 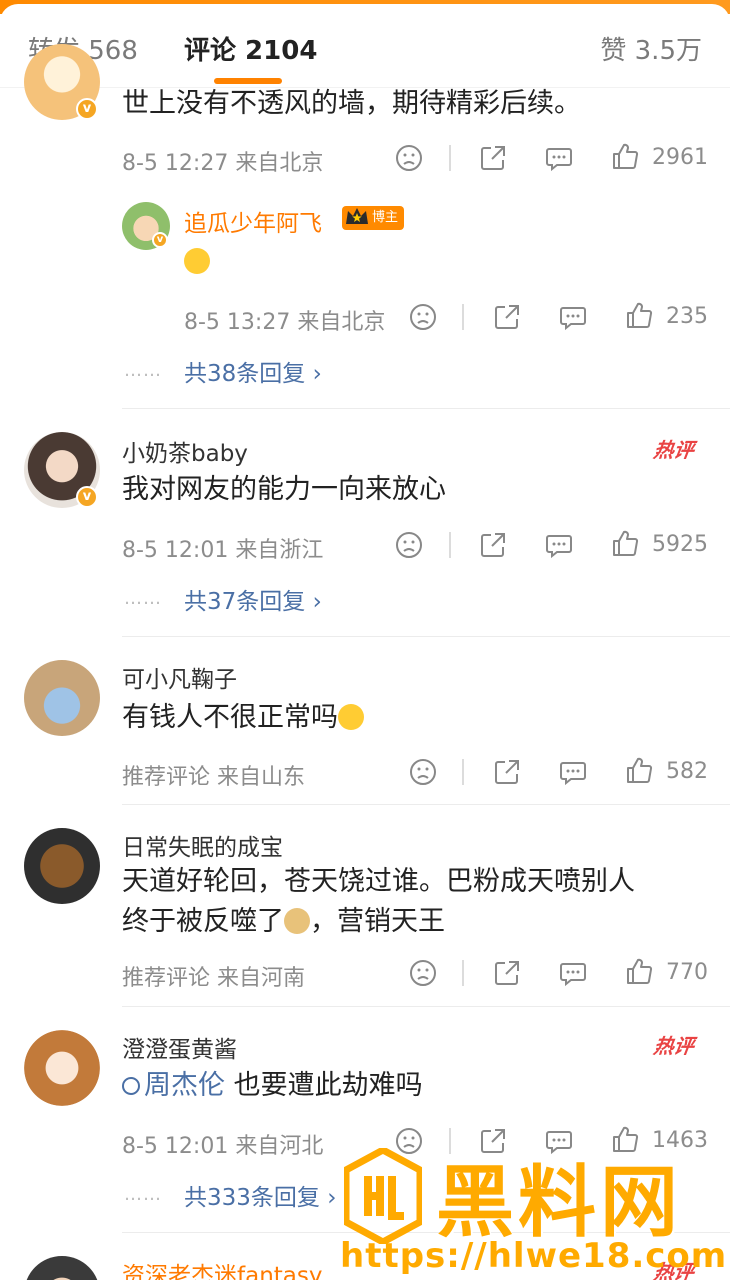 What do you see at coordinates (535, 1210) in the screenshot?
I see `watermark: 黑料网 https://hlwe18.com` at bounding box center [535, 1210].